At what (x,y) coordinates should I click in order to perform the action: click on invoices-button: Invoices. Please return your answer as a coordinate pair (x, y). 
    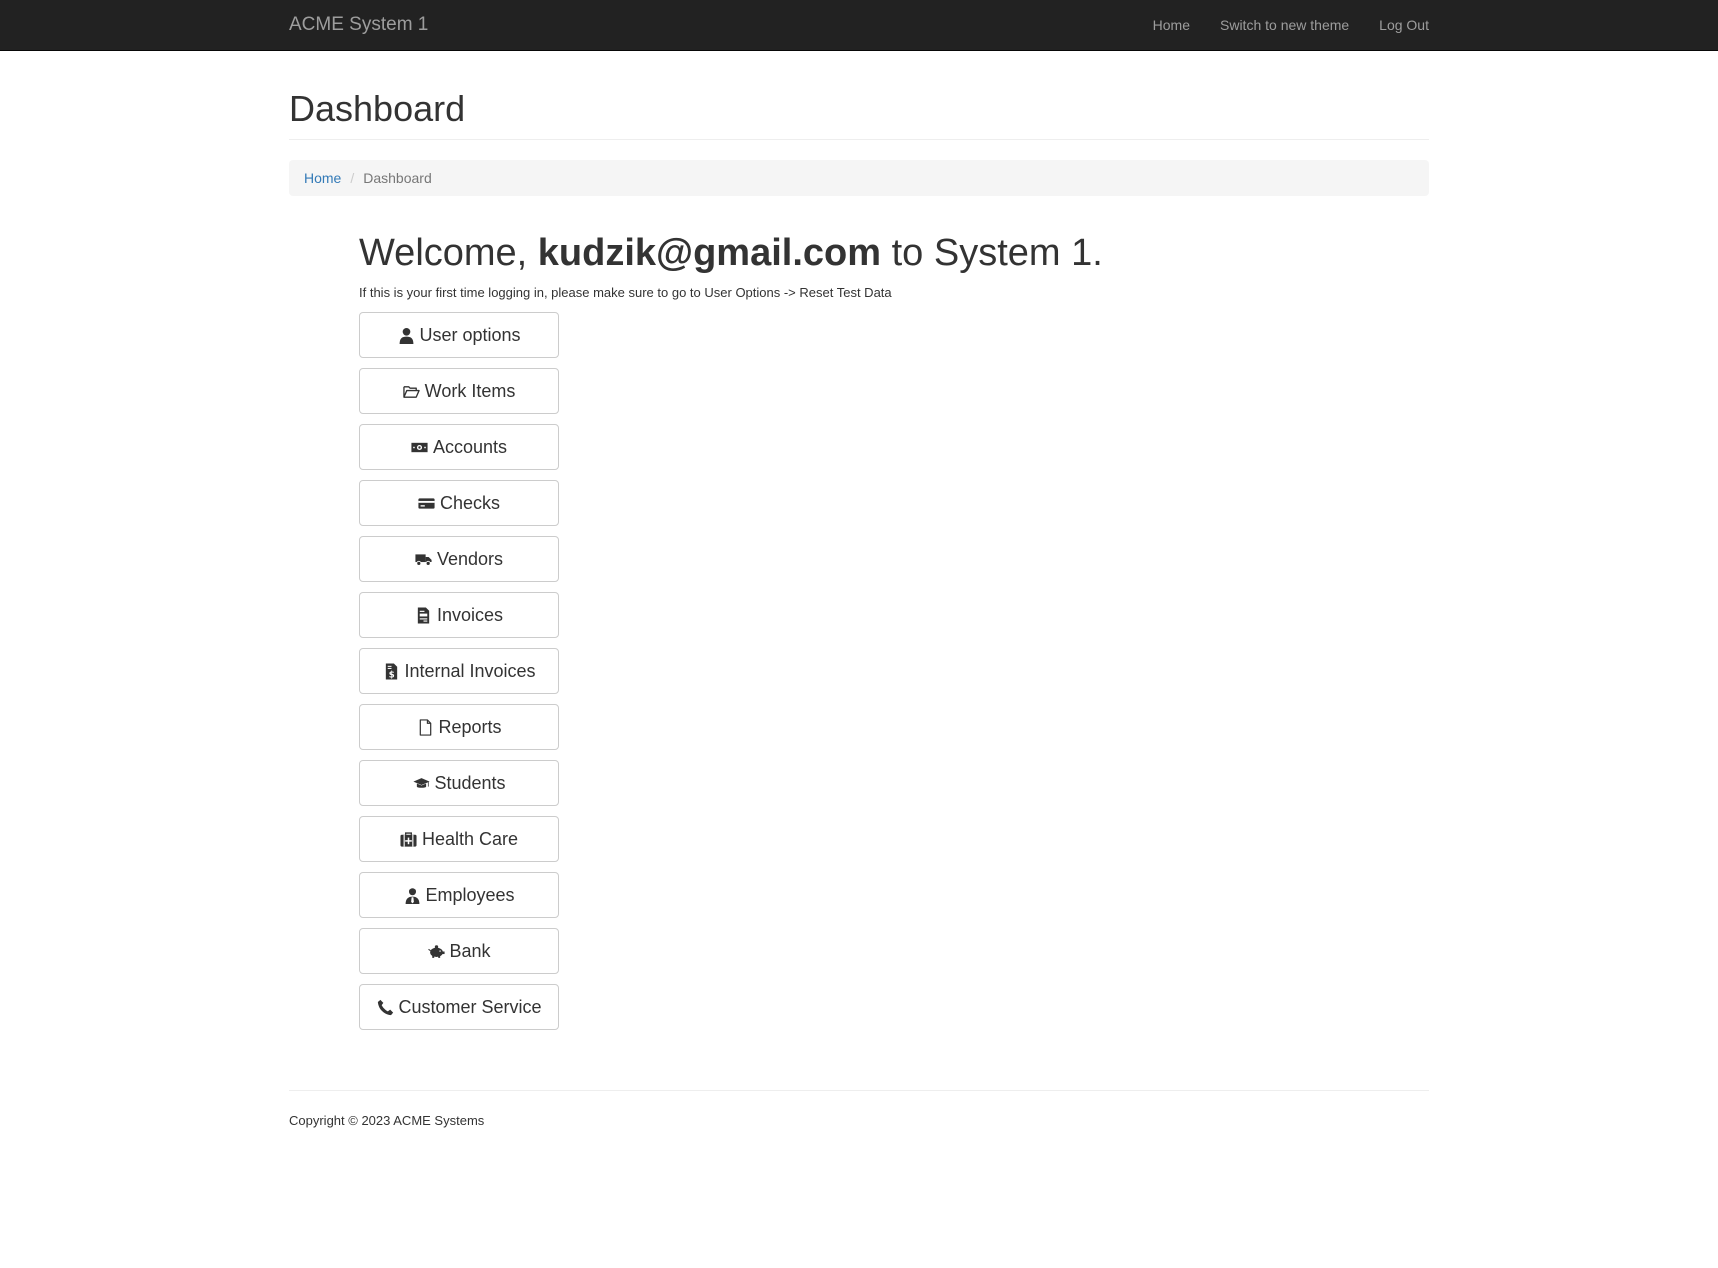
    Looking at the image, I should click on (459, 615).